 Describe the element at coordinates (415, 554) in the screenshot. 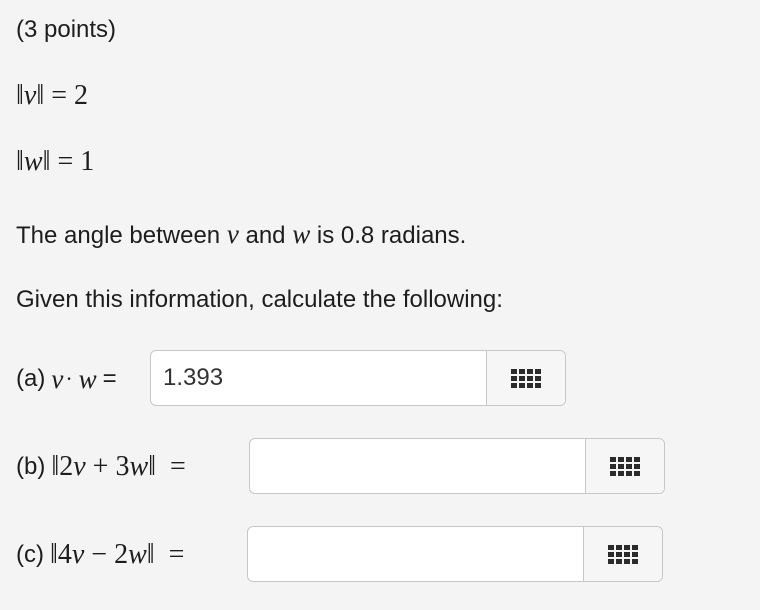

I see `answer-c-input` at that location.